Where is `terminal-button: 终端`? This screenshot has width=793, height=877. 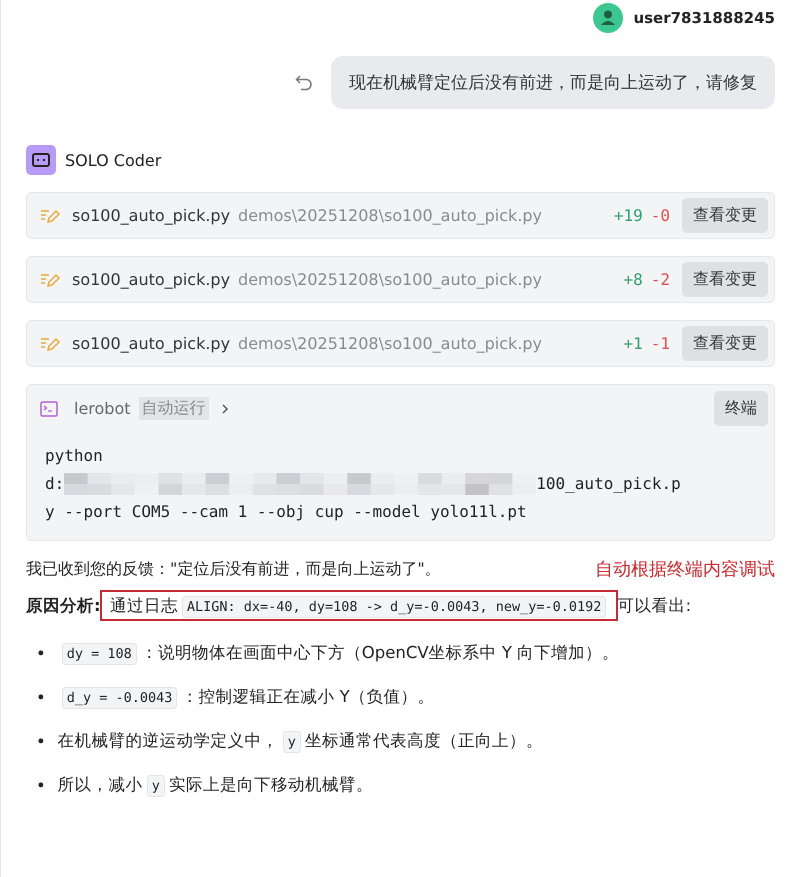
terminal-button: 终端 is located at coordinates (741, 408).